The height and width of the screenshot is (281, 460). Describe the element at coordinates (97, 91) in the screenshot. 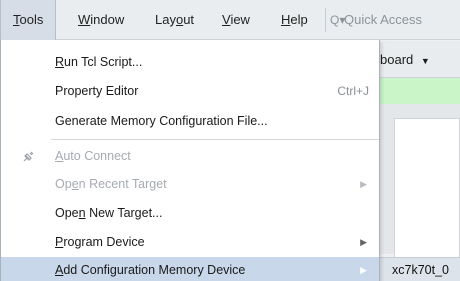

I see `menu-item-label: Property Editor` at that location.